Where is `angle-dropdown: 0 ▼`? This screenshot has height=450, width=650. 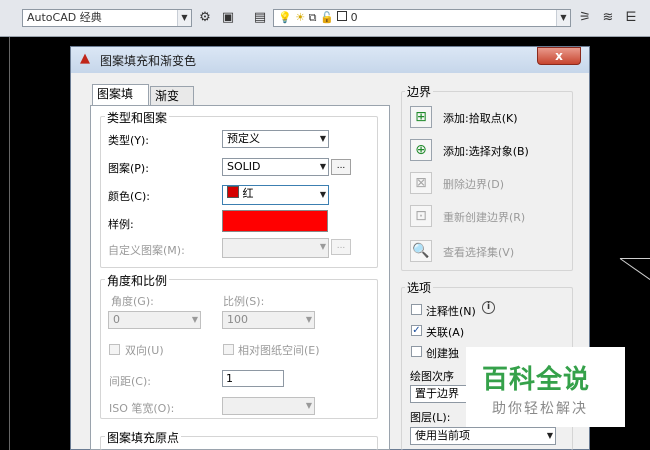
angle-dropdown: 0 ▼ is located at coordinates (154, 320).